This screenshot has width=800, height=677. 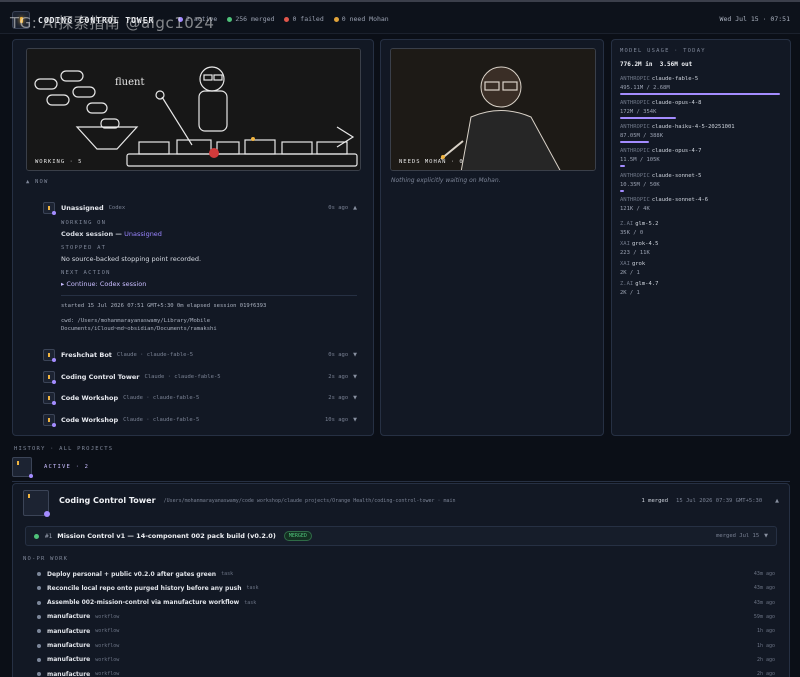 What do you see at coordinates (639, 248) in the screenshot?
I see `model-usage-item: XAI grok-4.5 223 / 11K` at bounding box center [639, 248].